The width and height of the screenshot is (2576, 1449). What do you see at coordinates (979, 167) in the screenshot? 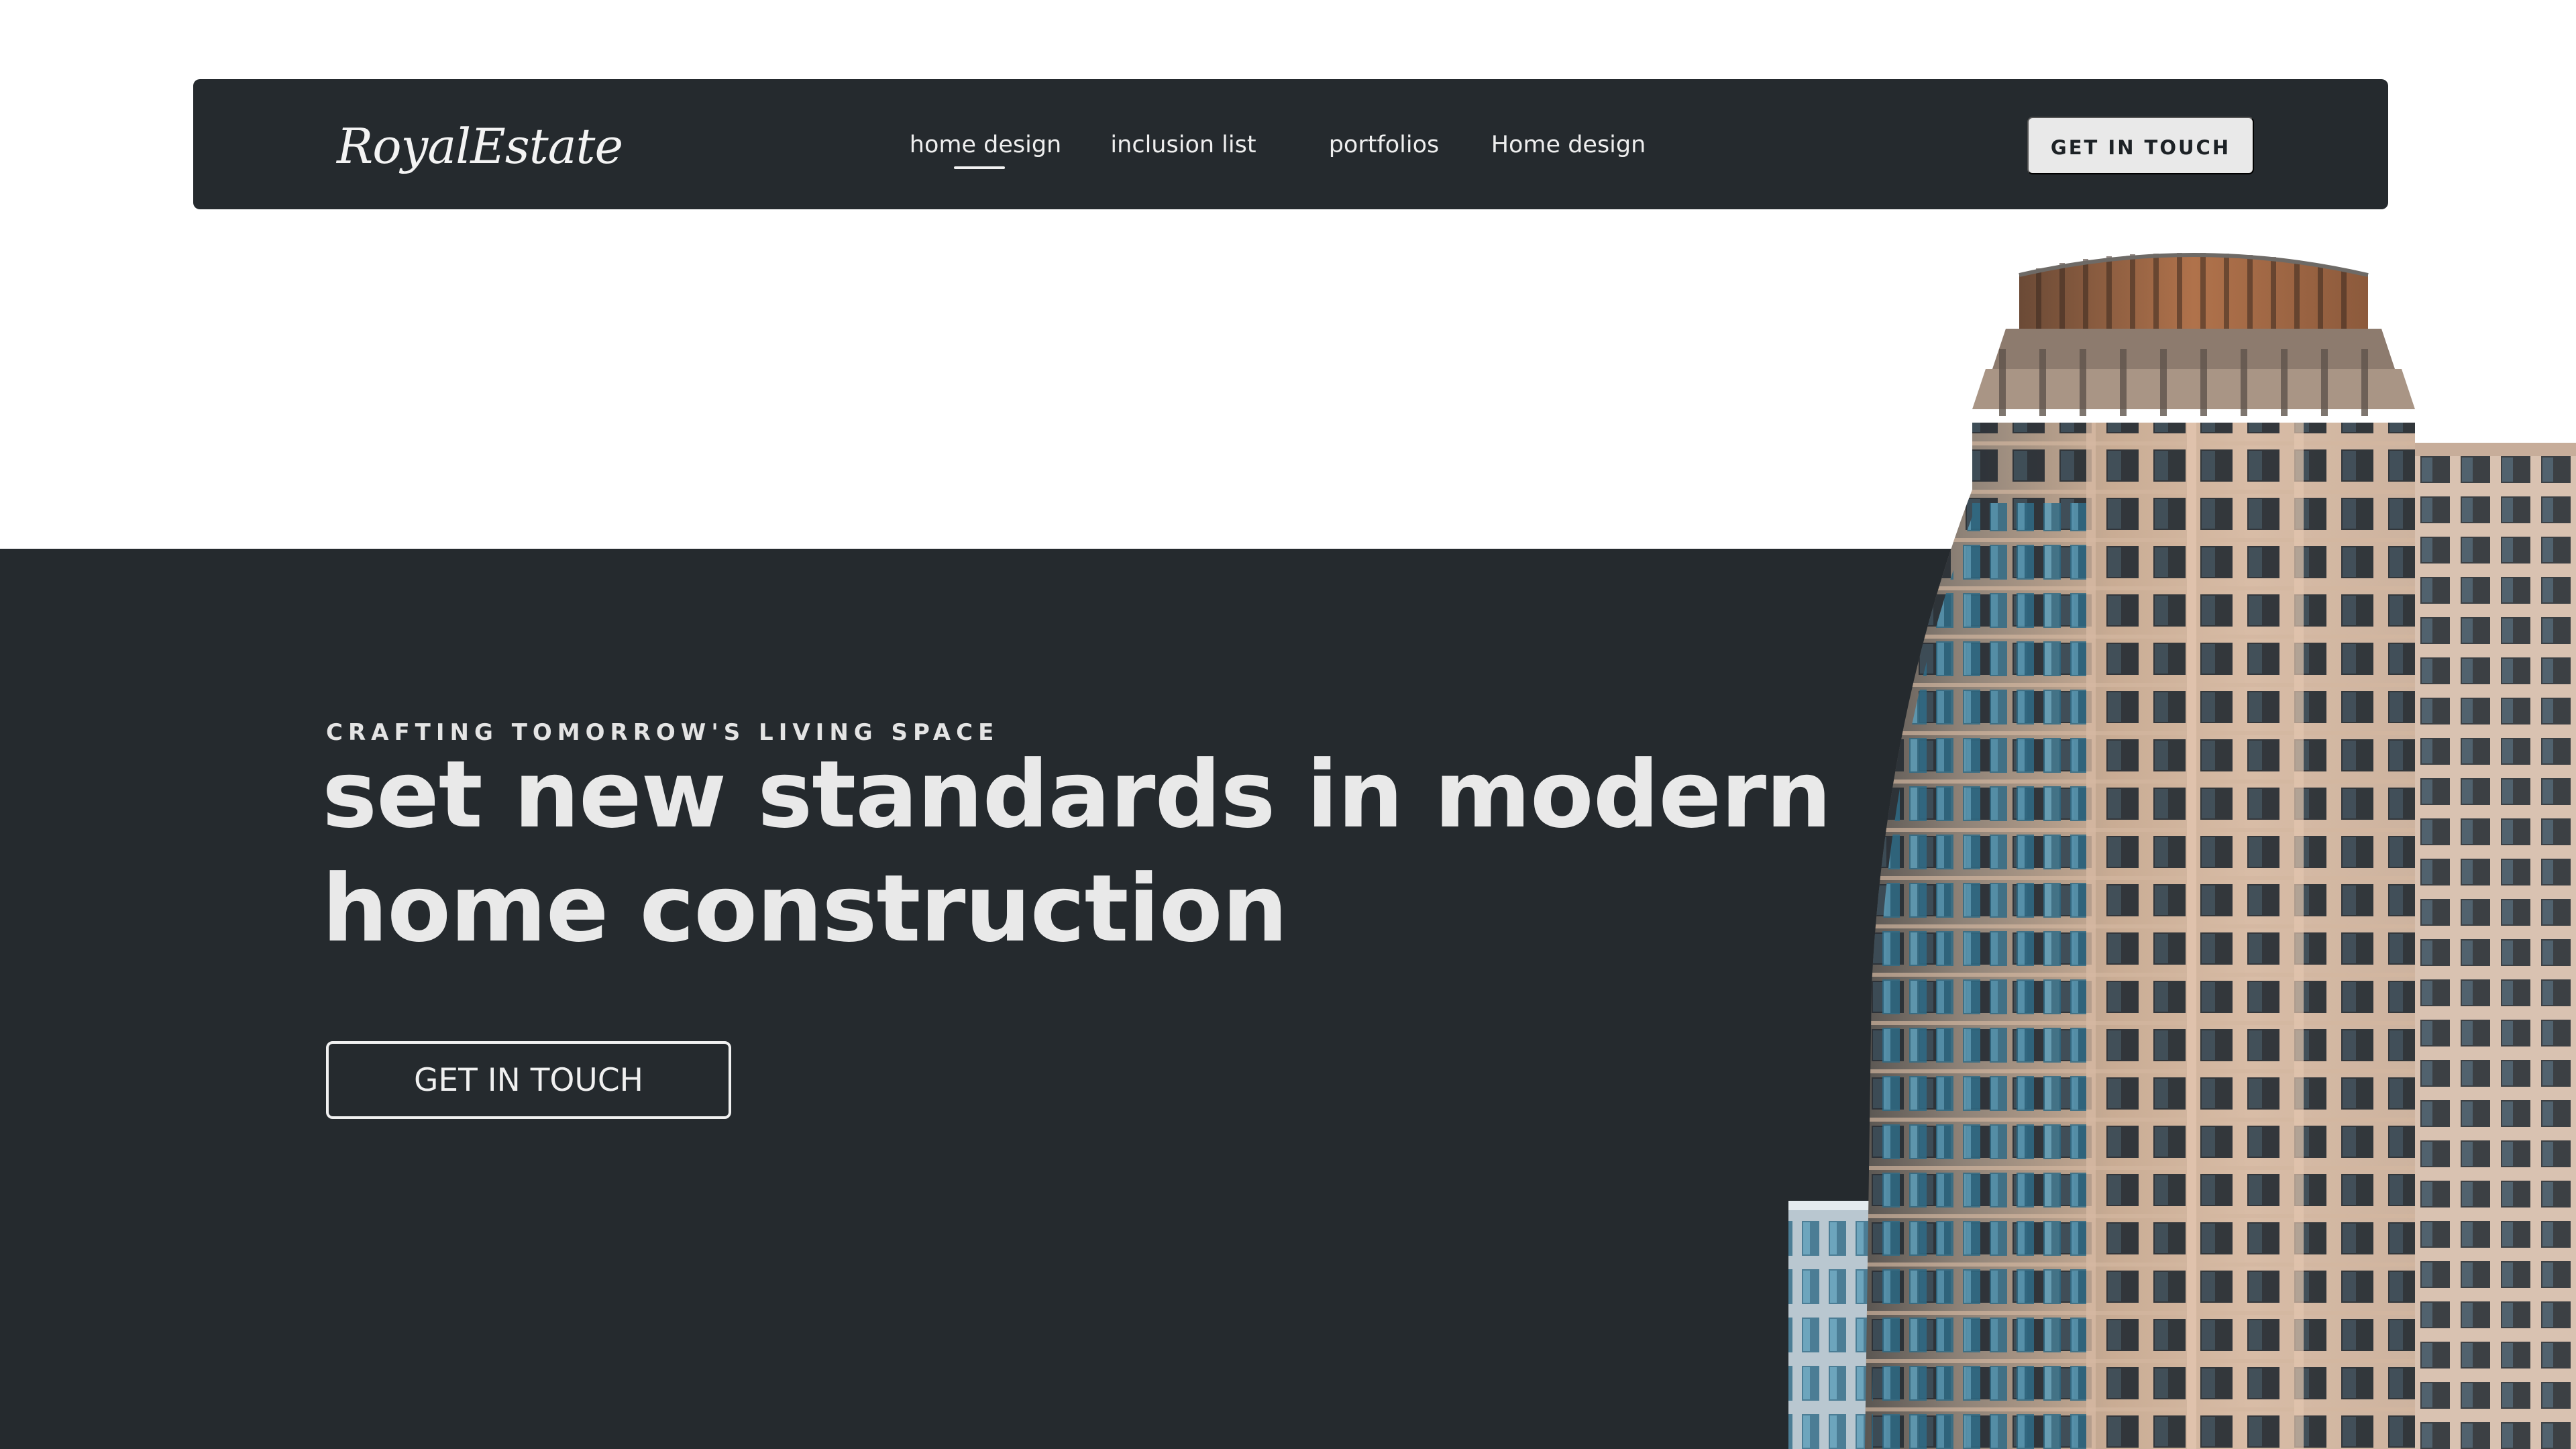
I see `active-nav-indicator` at bounding box center [979, 167].